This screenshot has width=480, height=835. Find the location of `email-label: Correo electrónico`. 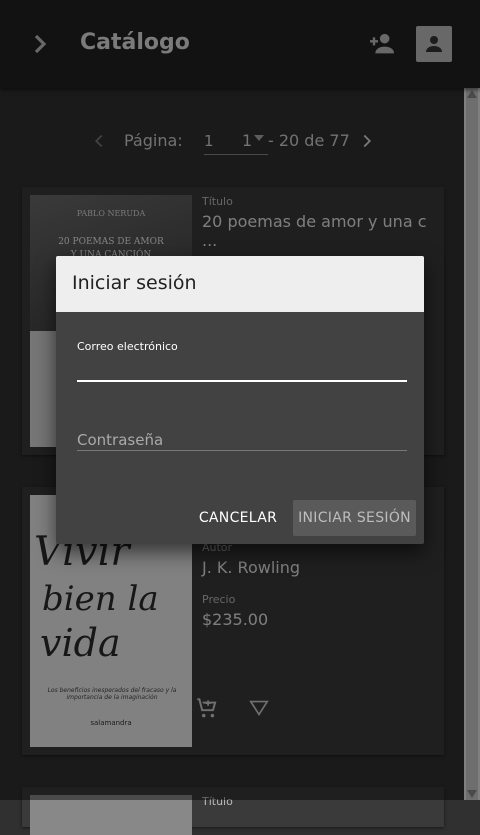

email-label: Correo electrónico is located at coordinates (127, 346).